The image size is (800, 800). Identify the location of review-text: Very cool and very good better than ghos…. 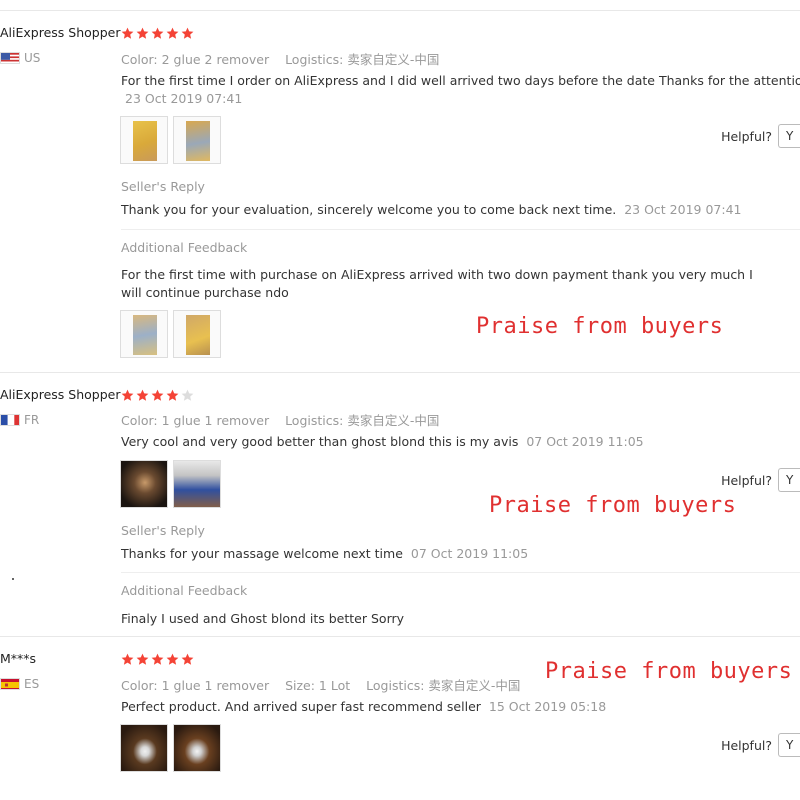
(460, 442).